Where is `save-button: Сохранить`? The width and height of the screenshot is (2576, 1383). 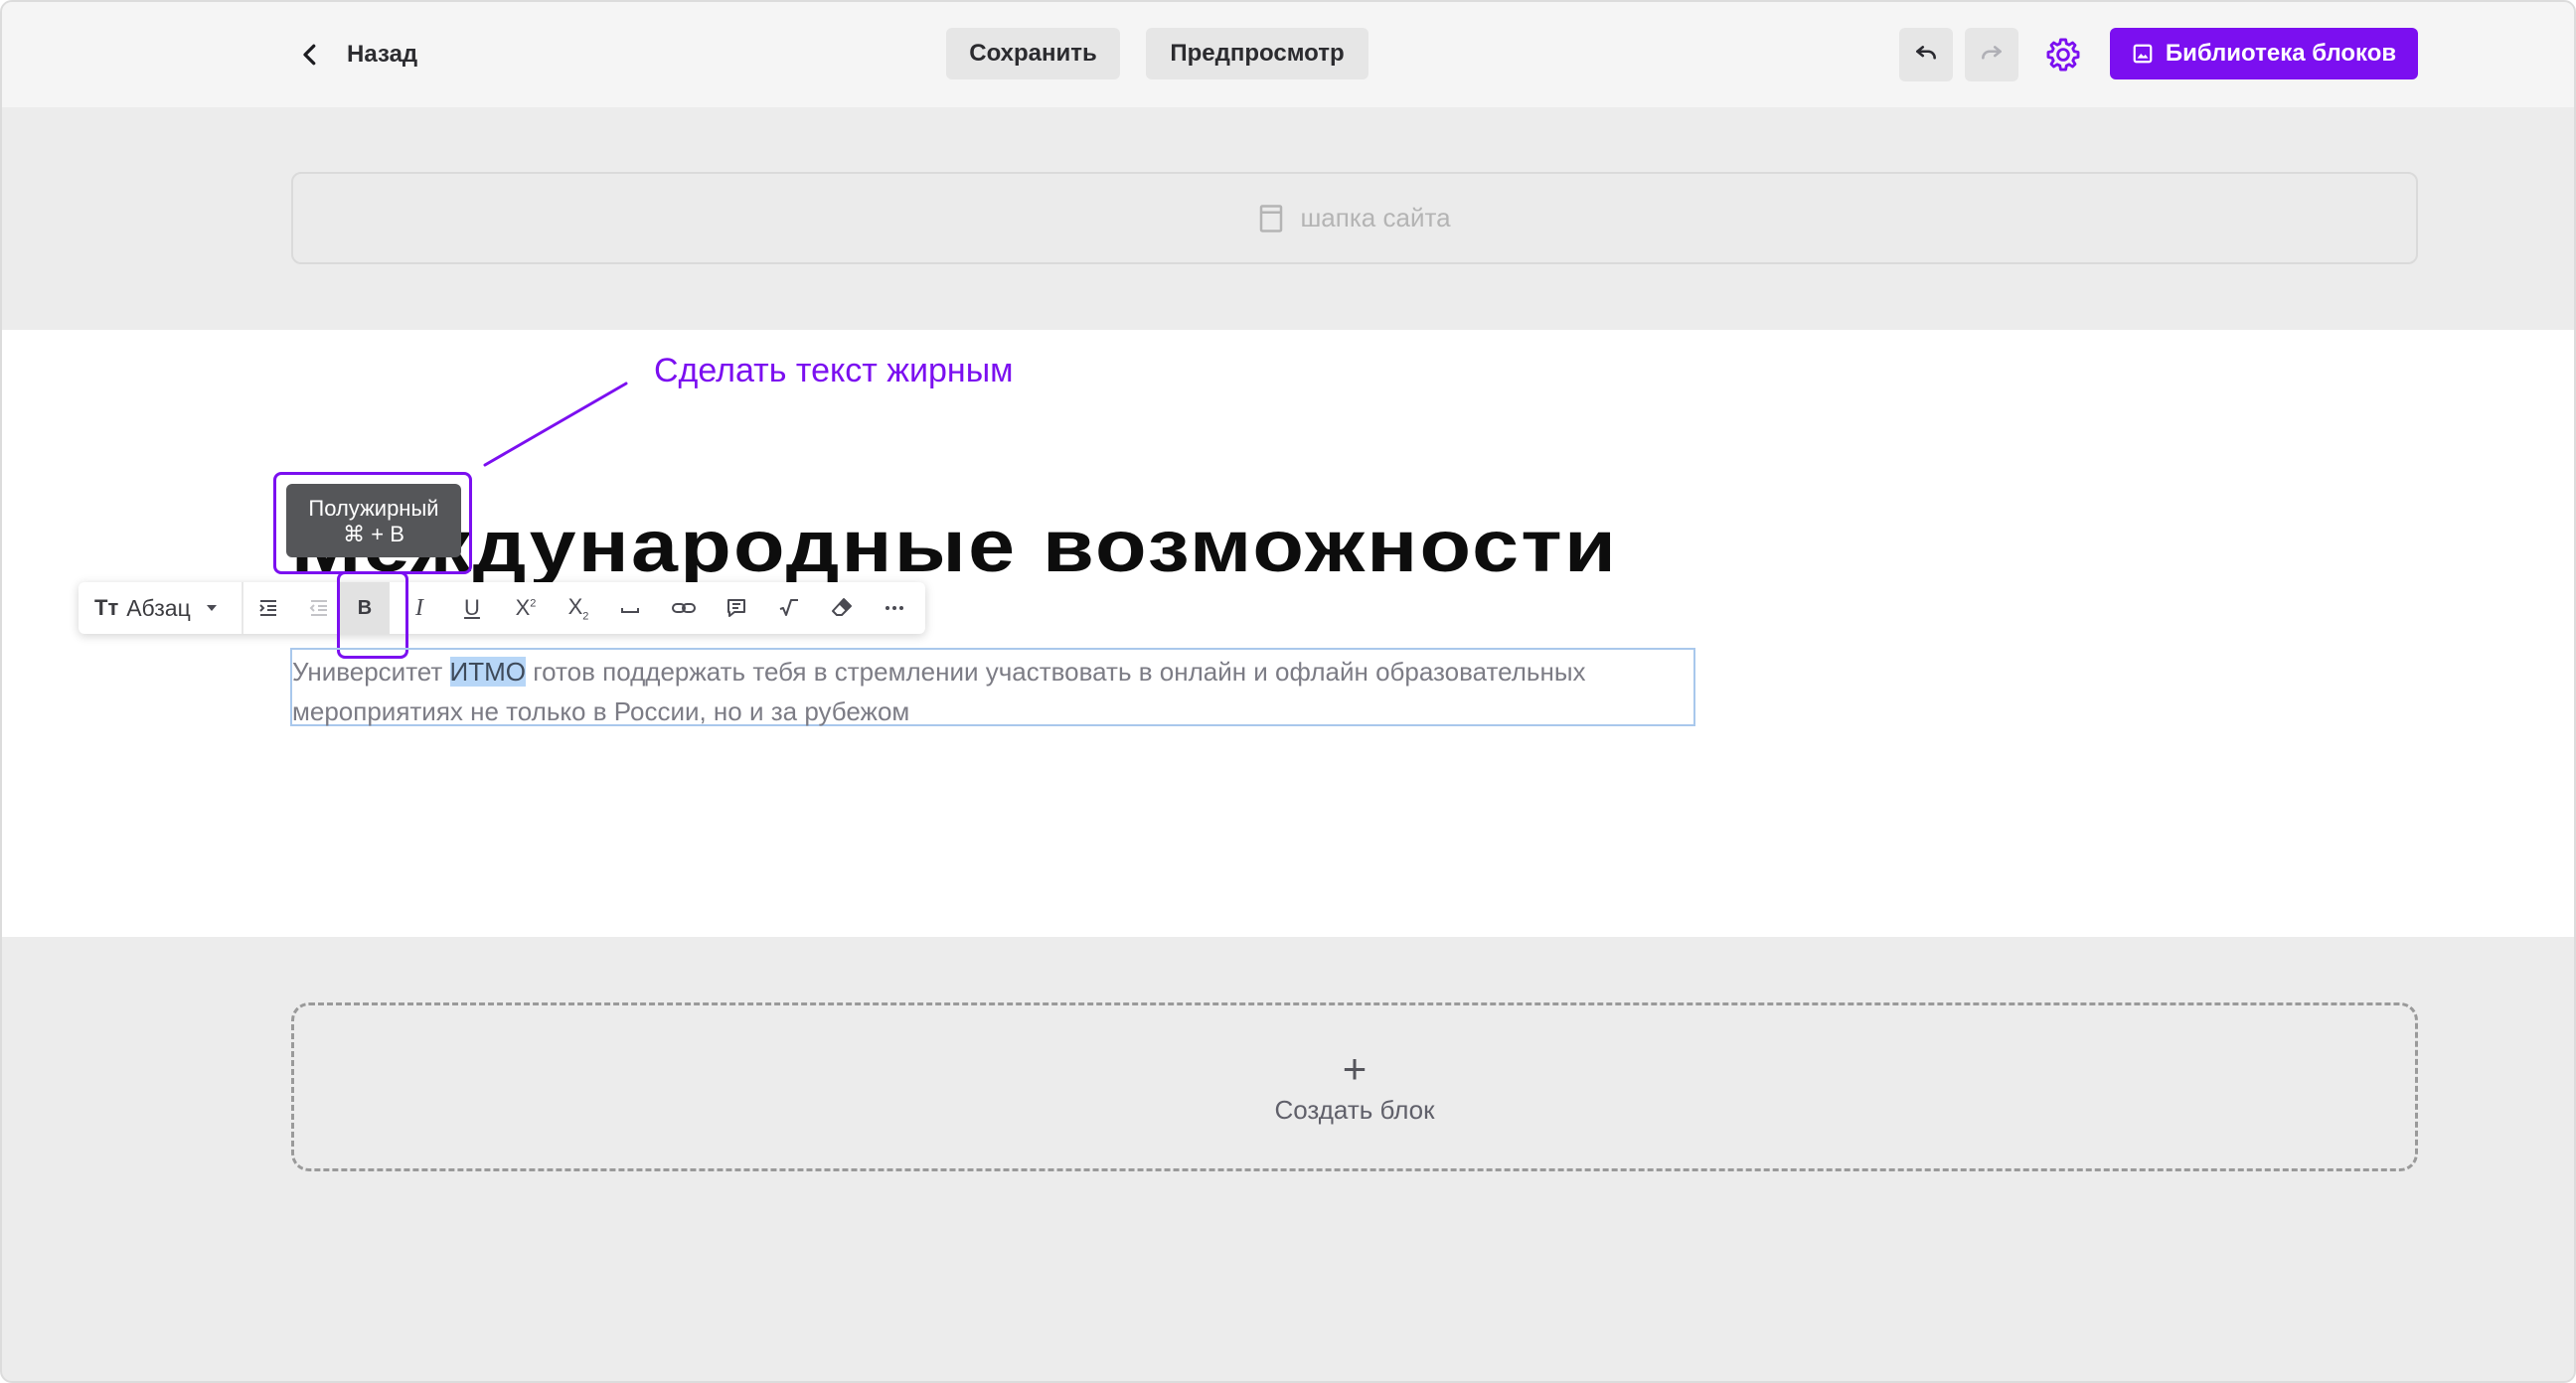
save-button: Сохранить is located at coordinates (1033, 53).